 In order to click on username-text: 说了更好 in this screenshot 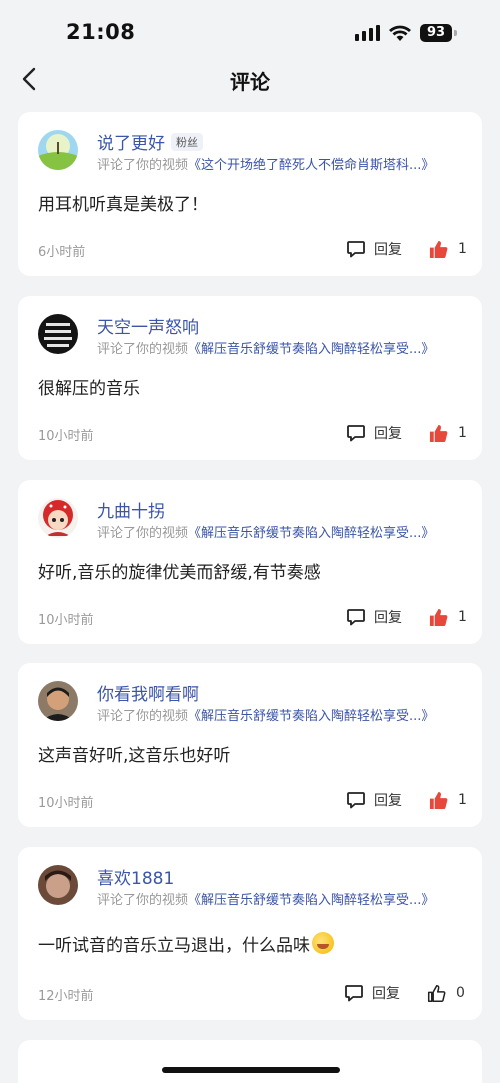, I will do `click(131, 144)`.